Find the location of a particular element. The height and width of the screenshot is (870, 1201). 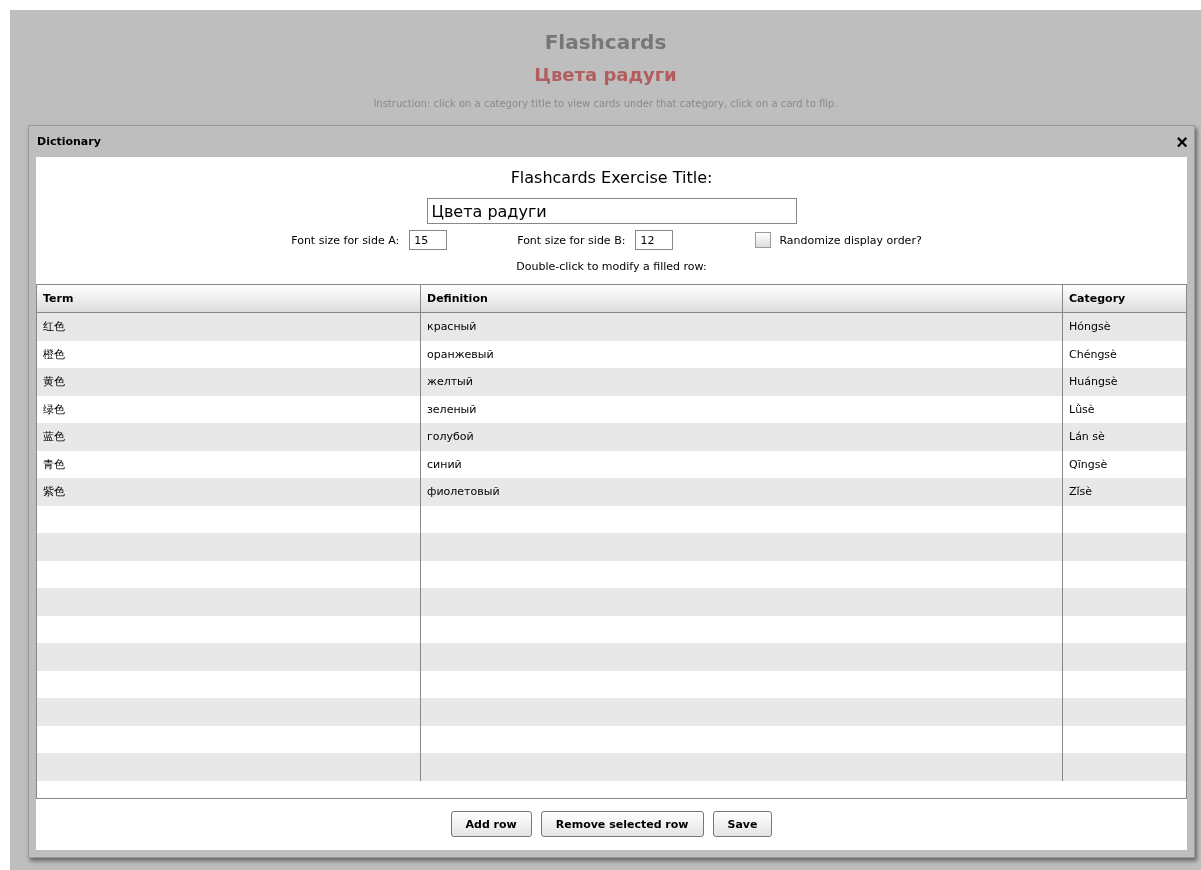

table-cell: желтый is located at coordinates (742, 382).